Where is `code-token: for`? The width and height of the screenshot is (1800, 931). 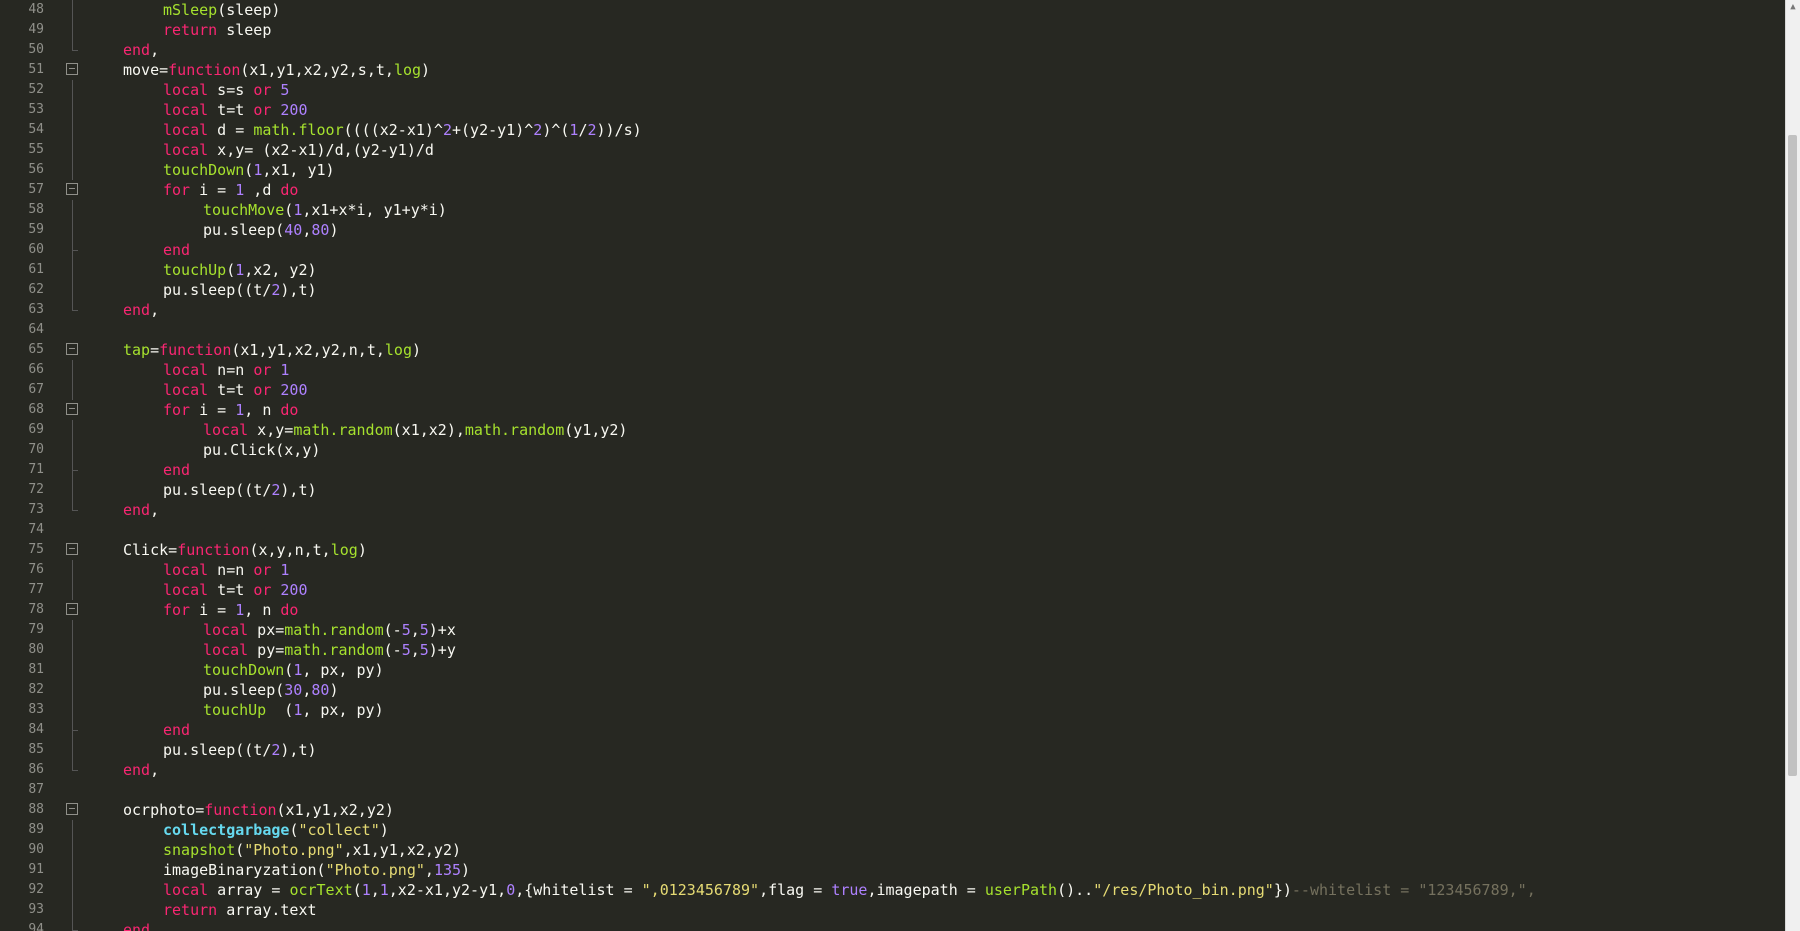 code-token: for is located at coordinates (177, 410).